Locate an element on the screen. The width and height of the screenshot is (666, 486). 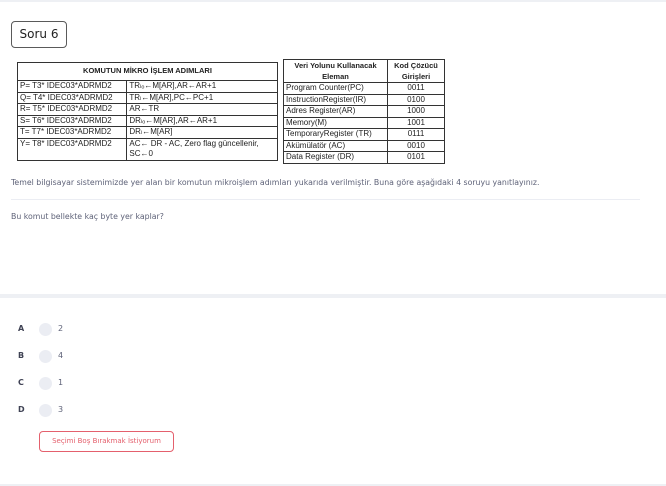
table-row: Memory(M) 1001 is located at coordinates (364, 122).